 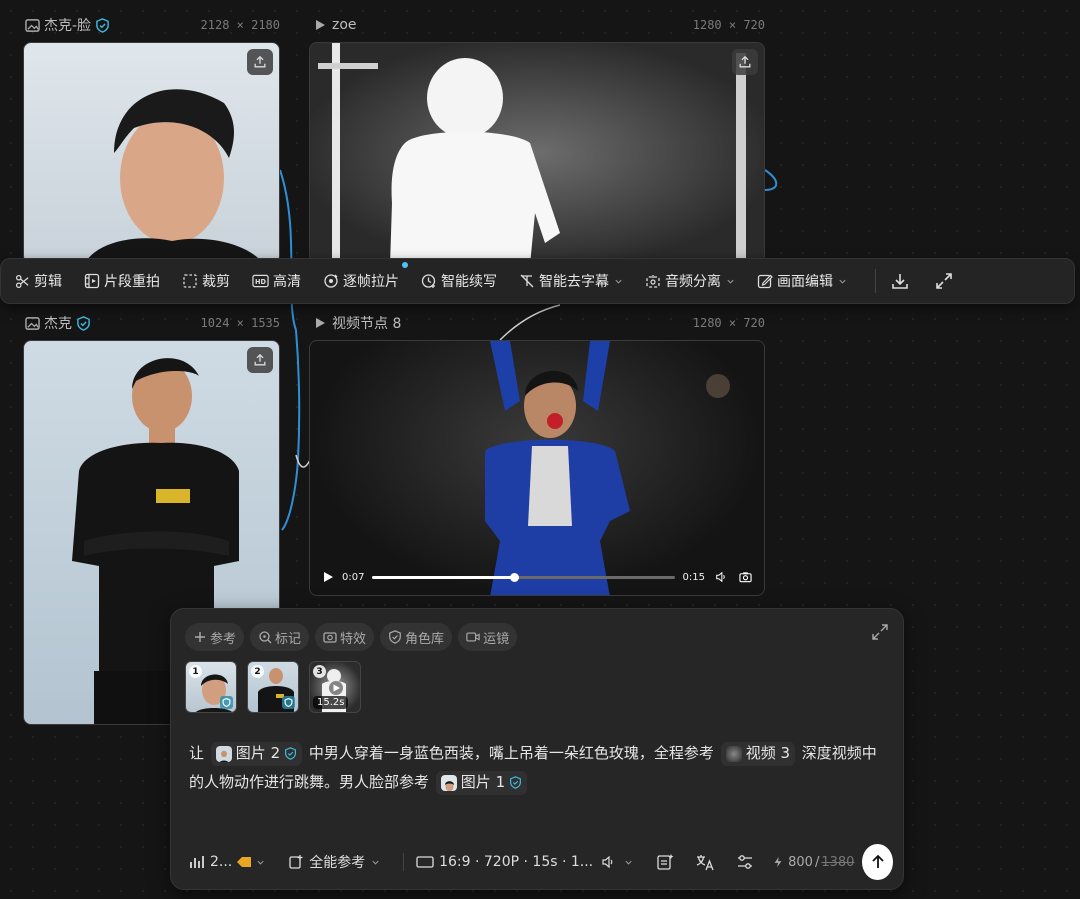 What do you see at coordinates (523, 577) in the screenshot?
I see `video-seekbar` at bounding box center [523, 577].